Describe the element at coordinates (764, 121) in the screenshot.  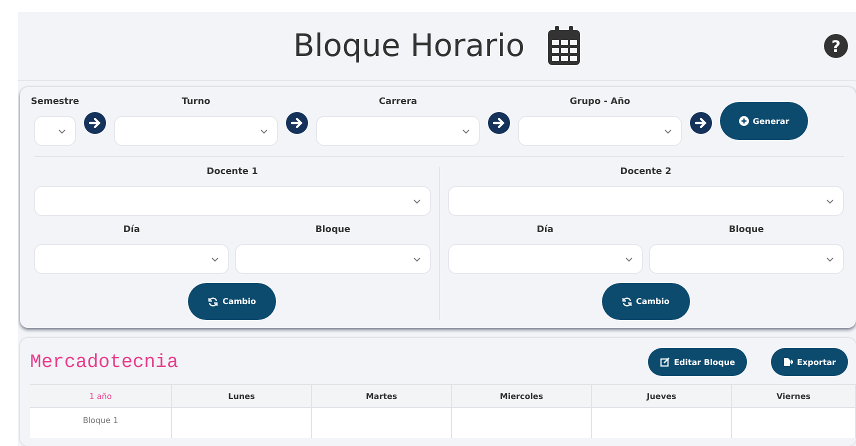
I see `generate-button: Generar` at that location.